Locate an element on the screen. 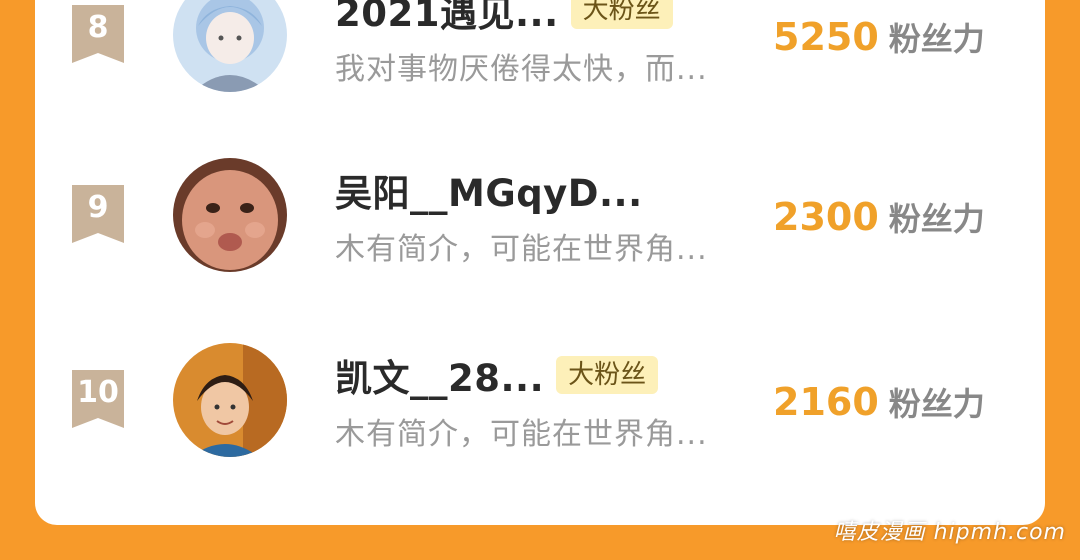 This screenshot has height=560, width=1080. baby-face-avatar-icon is located at coordinates (230, 215).